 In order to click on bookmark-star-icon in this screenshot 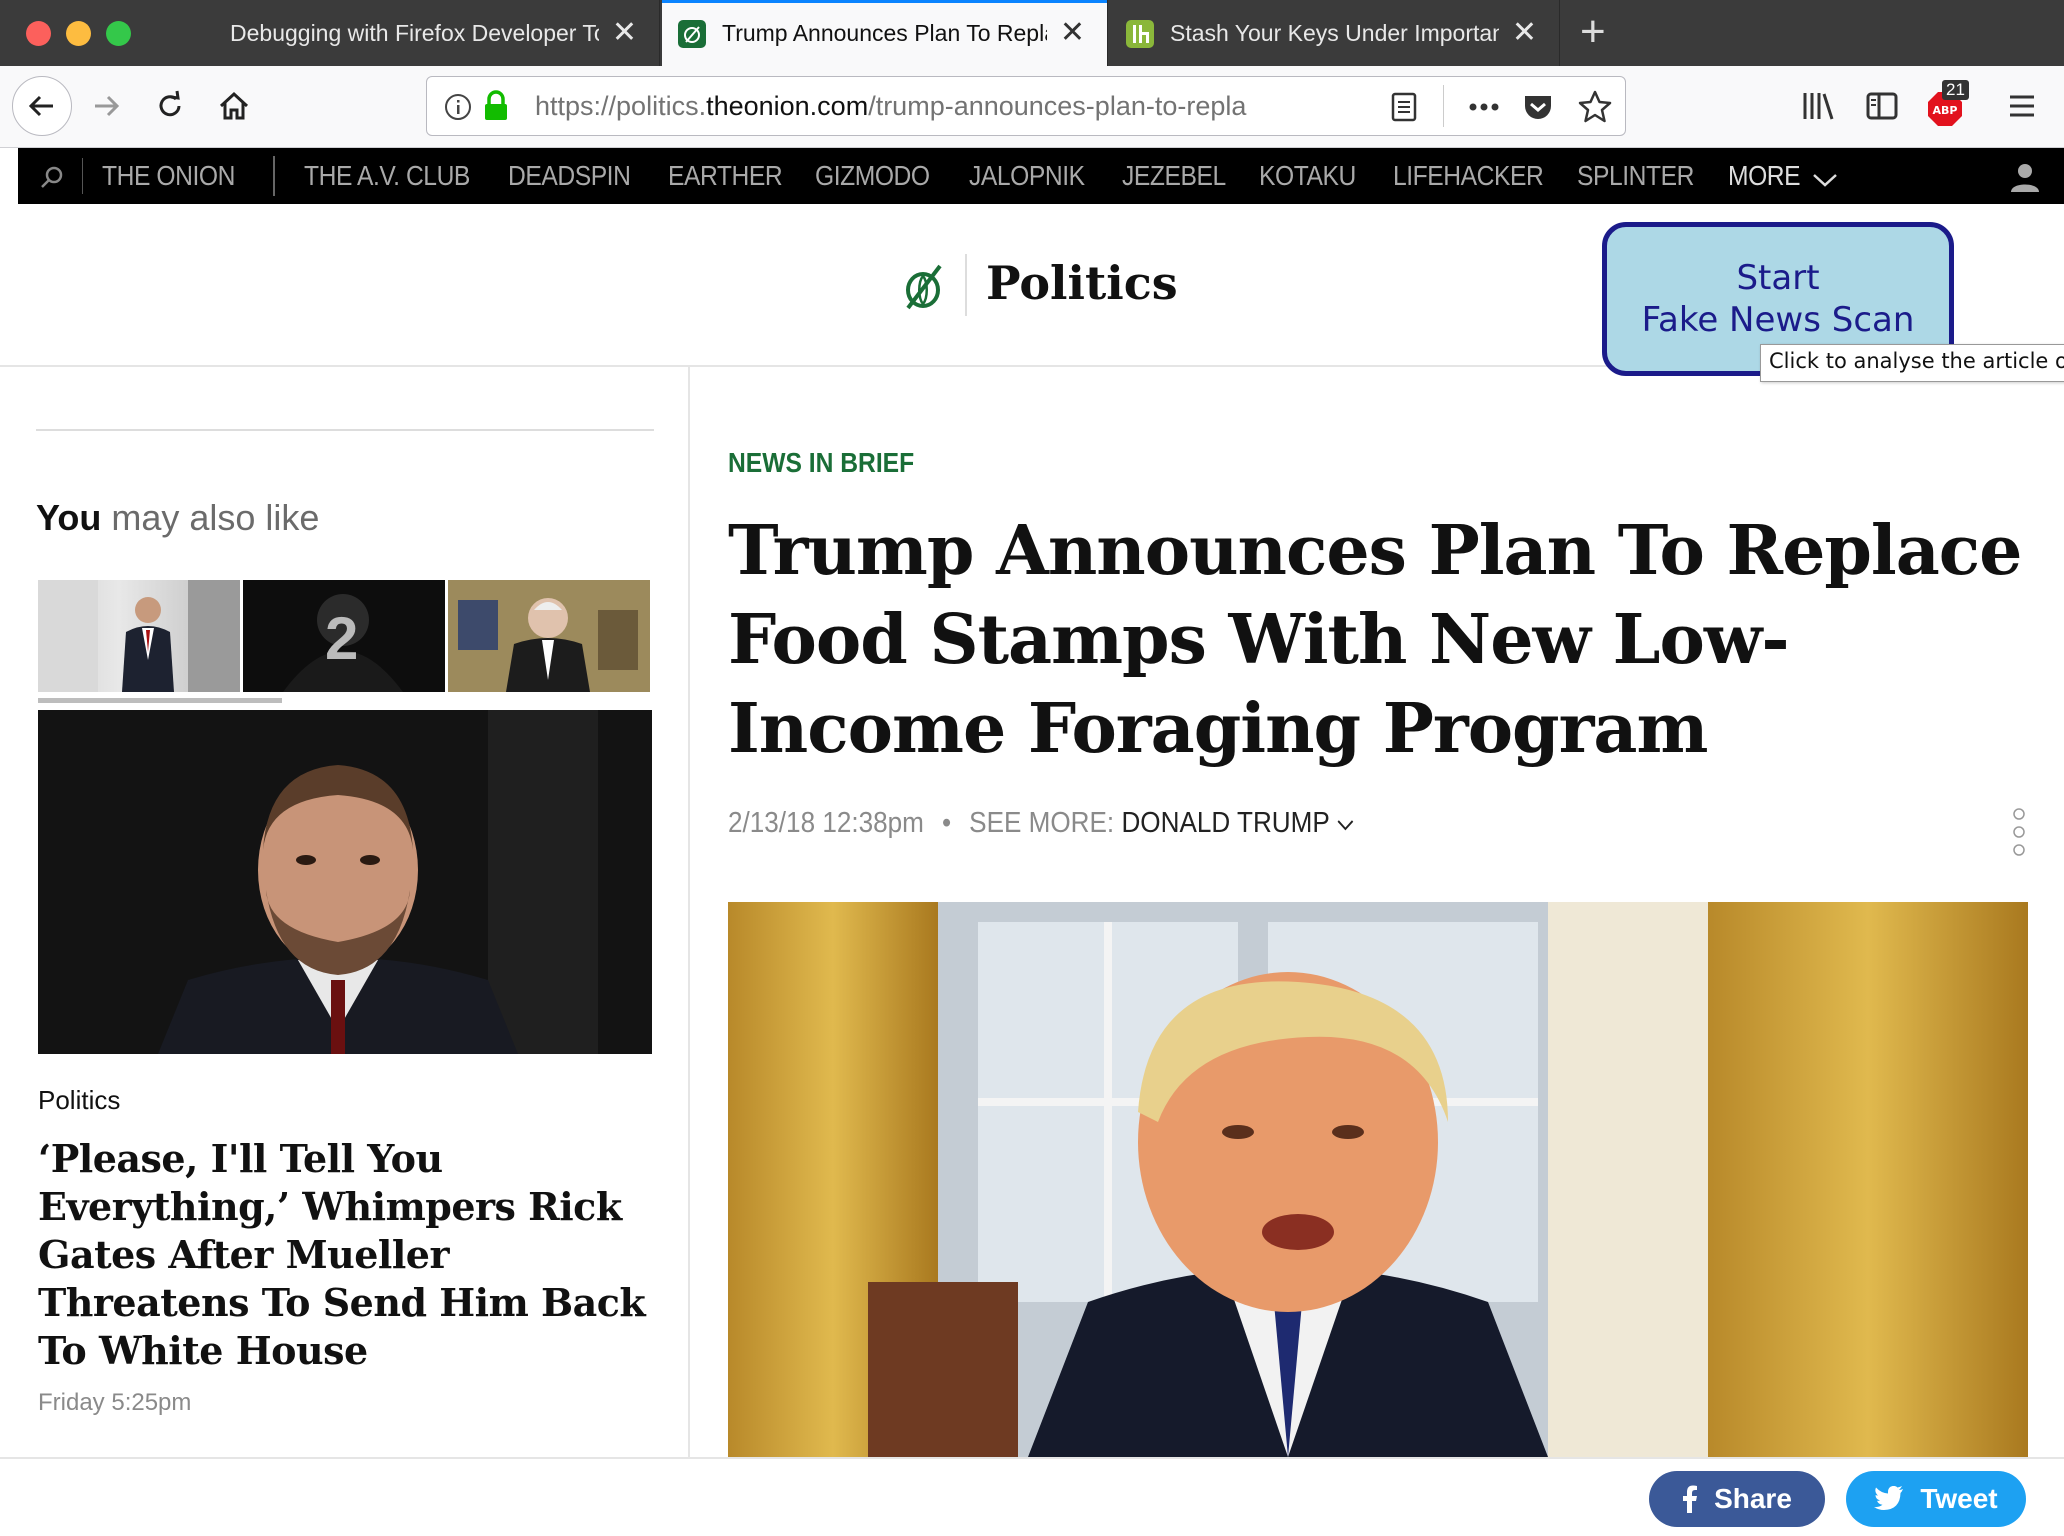, I will do `click(1595, 107)`.